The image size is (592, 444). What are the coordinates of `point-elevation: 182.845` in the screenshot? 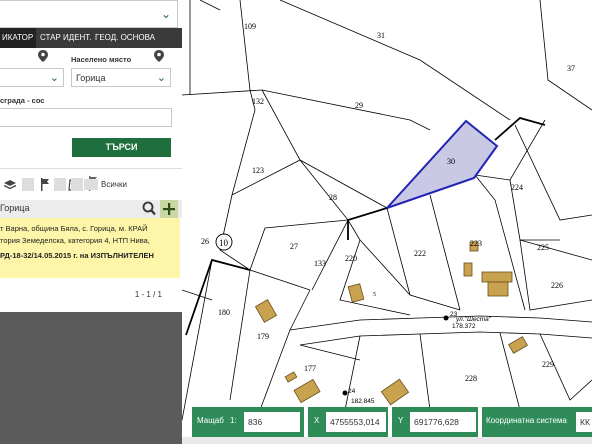 It's located at (363, 401).